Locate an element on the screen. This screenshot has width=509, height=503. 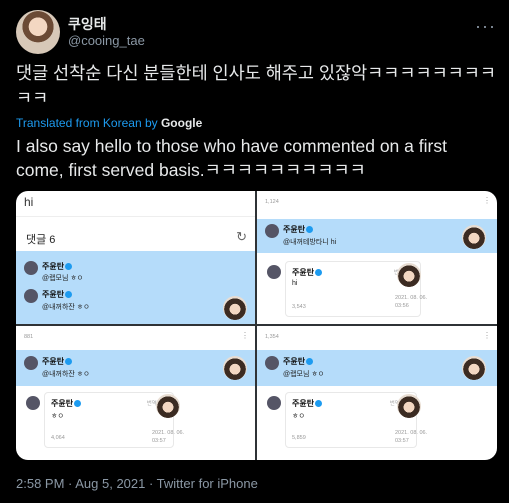
more-options-icon: ··· is located at coordinates (485, 26).